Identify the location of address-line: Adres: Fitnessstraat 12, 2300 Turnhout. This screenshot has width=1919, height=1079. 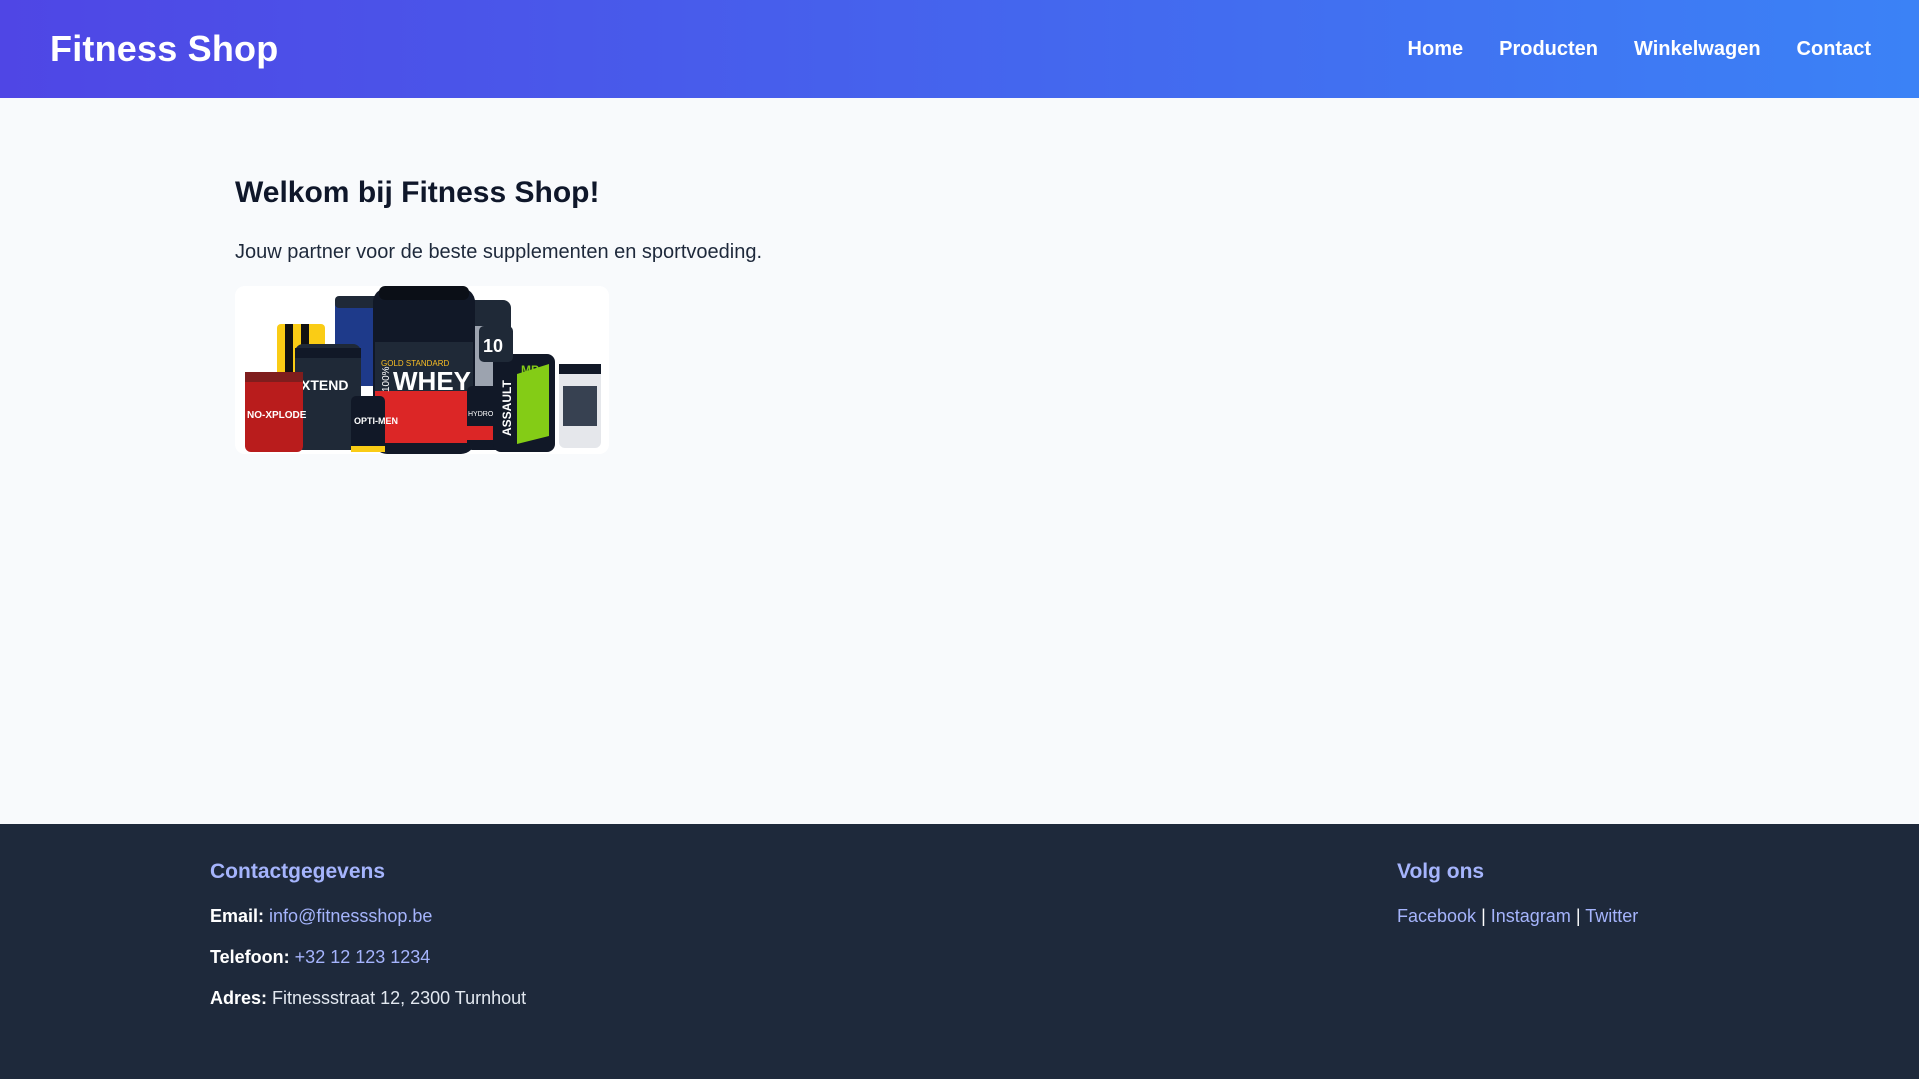
(368, 998).